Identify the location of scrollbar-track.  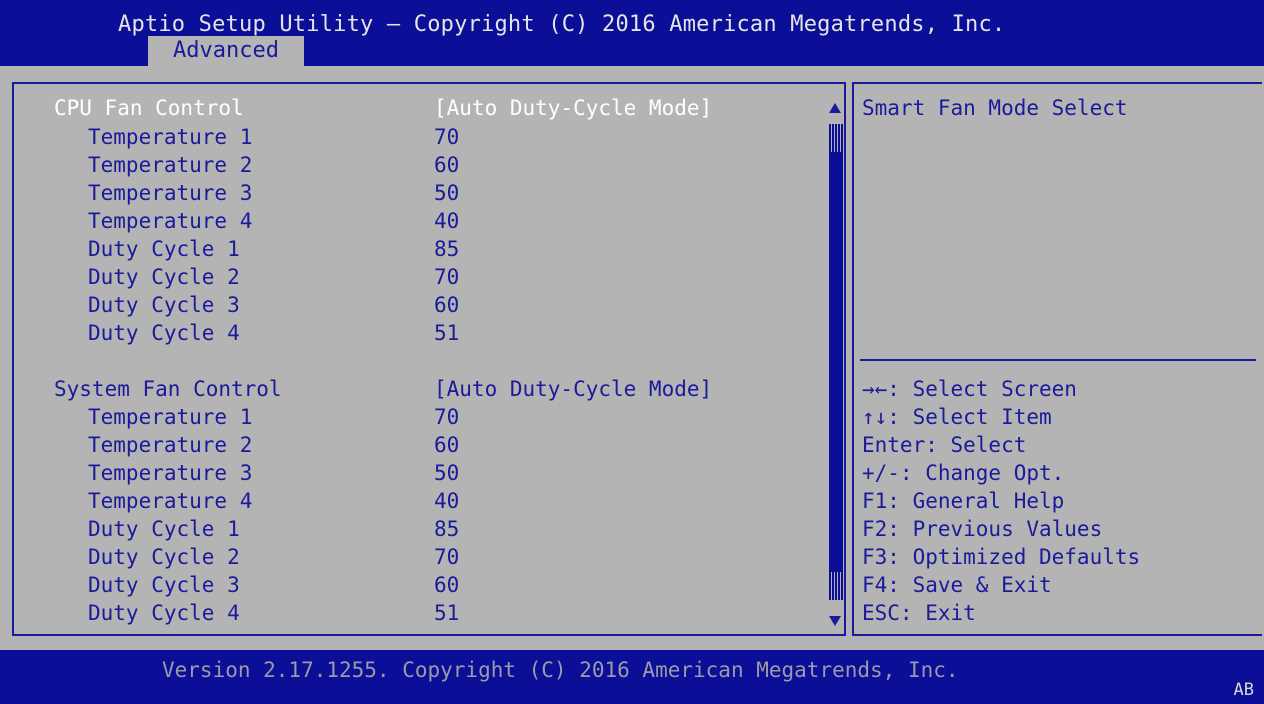
(836, 362).